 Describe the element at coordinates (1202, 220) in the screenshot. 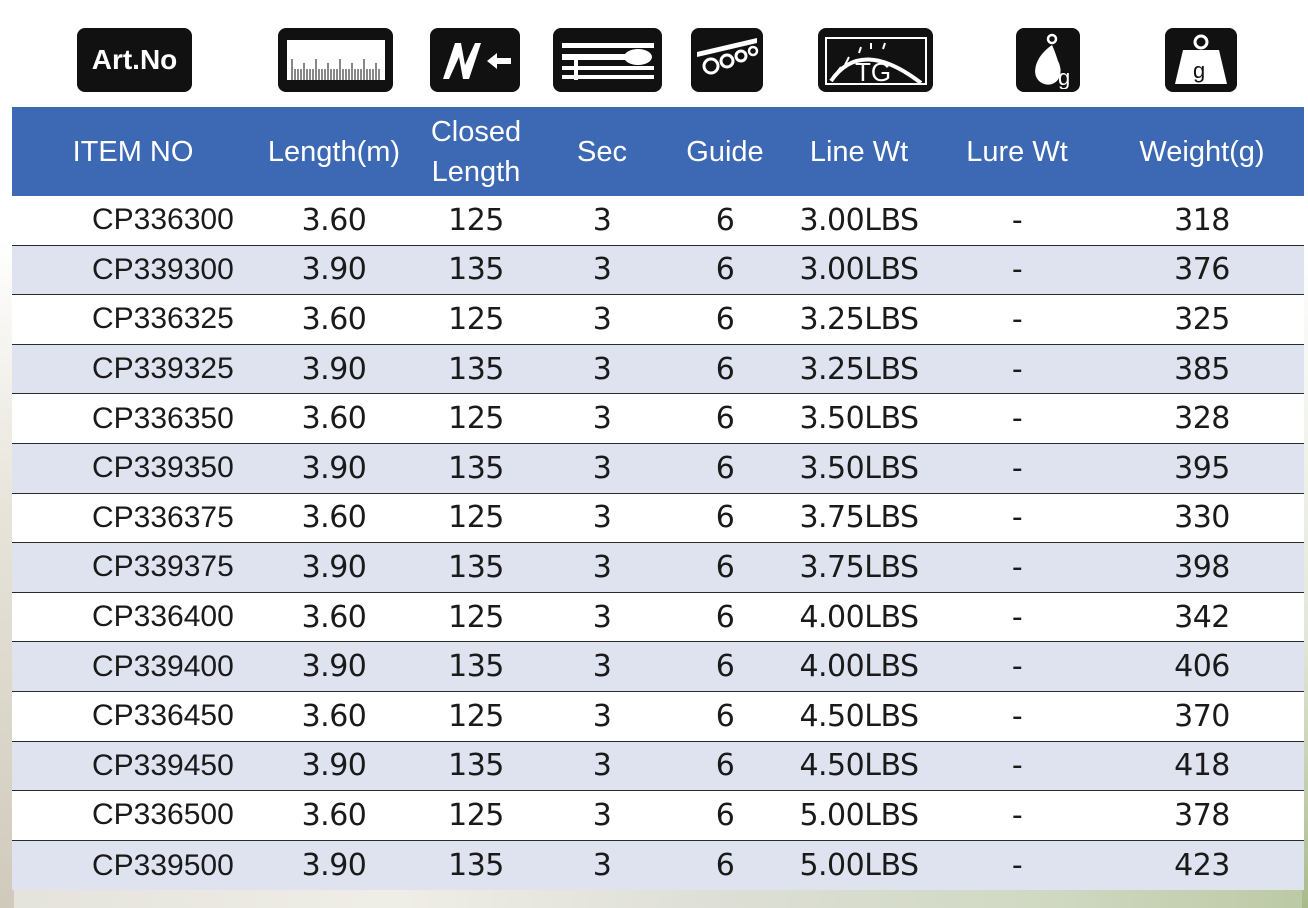

I see `cell-weight: 318` at that location.